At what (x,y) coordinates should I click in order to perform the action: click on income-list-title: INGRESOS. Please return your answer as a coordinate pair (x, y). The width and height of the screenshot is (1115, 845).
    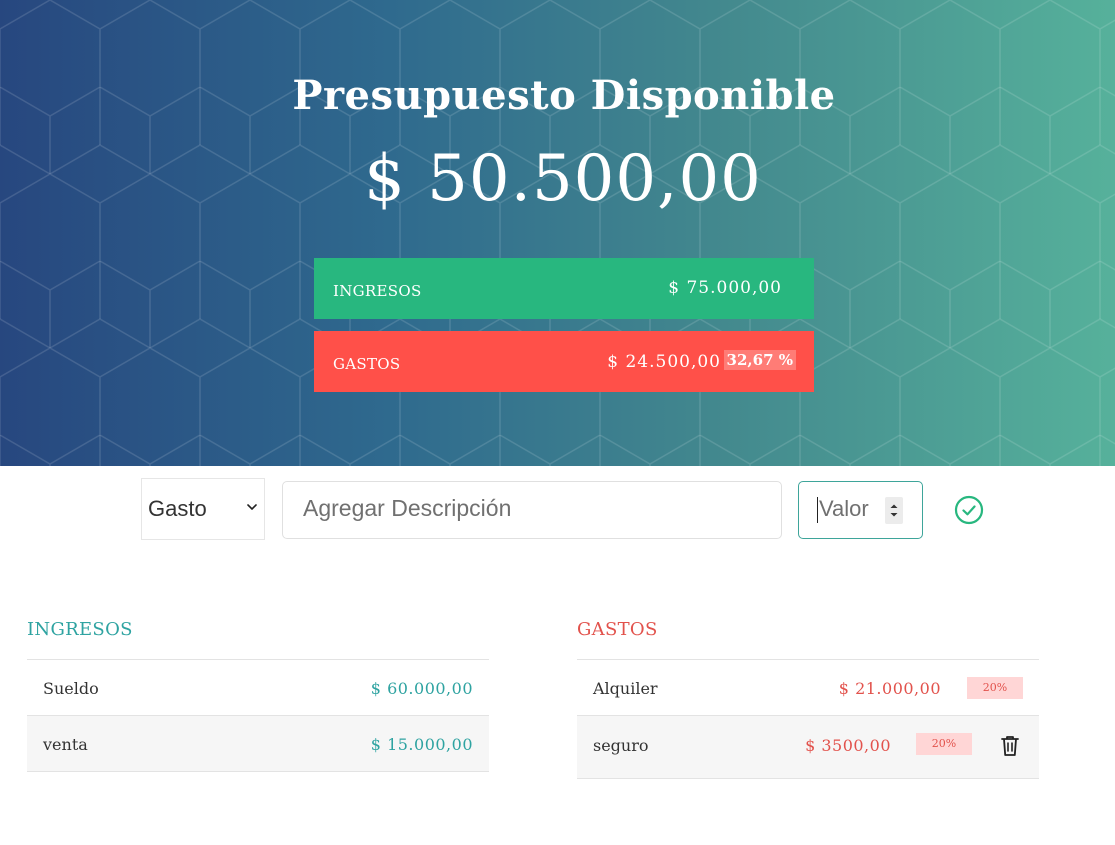
    Looking at the image, I should click on (80, 629).